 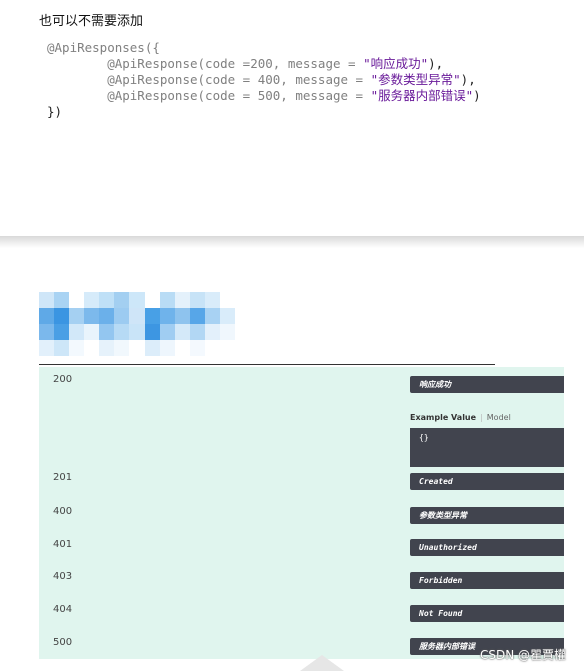 I want to click on code-prefix: @ApiResponse(code = 400, message =, so click(x=209, y=79).